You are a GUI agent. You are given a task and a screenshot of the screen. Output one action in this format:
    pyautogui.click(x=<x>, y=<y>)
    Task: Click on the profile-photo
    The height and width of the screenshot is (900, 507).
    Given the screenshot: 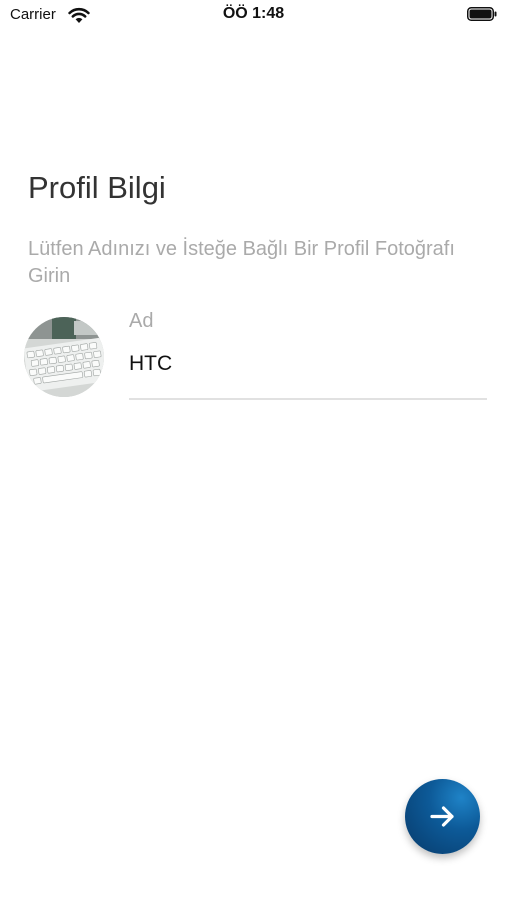 What is the action you would take?
    pyautogui.click(x=64, y=357)
    